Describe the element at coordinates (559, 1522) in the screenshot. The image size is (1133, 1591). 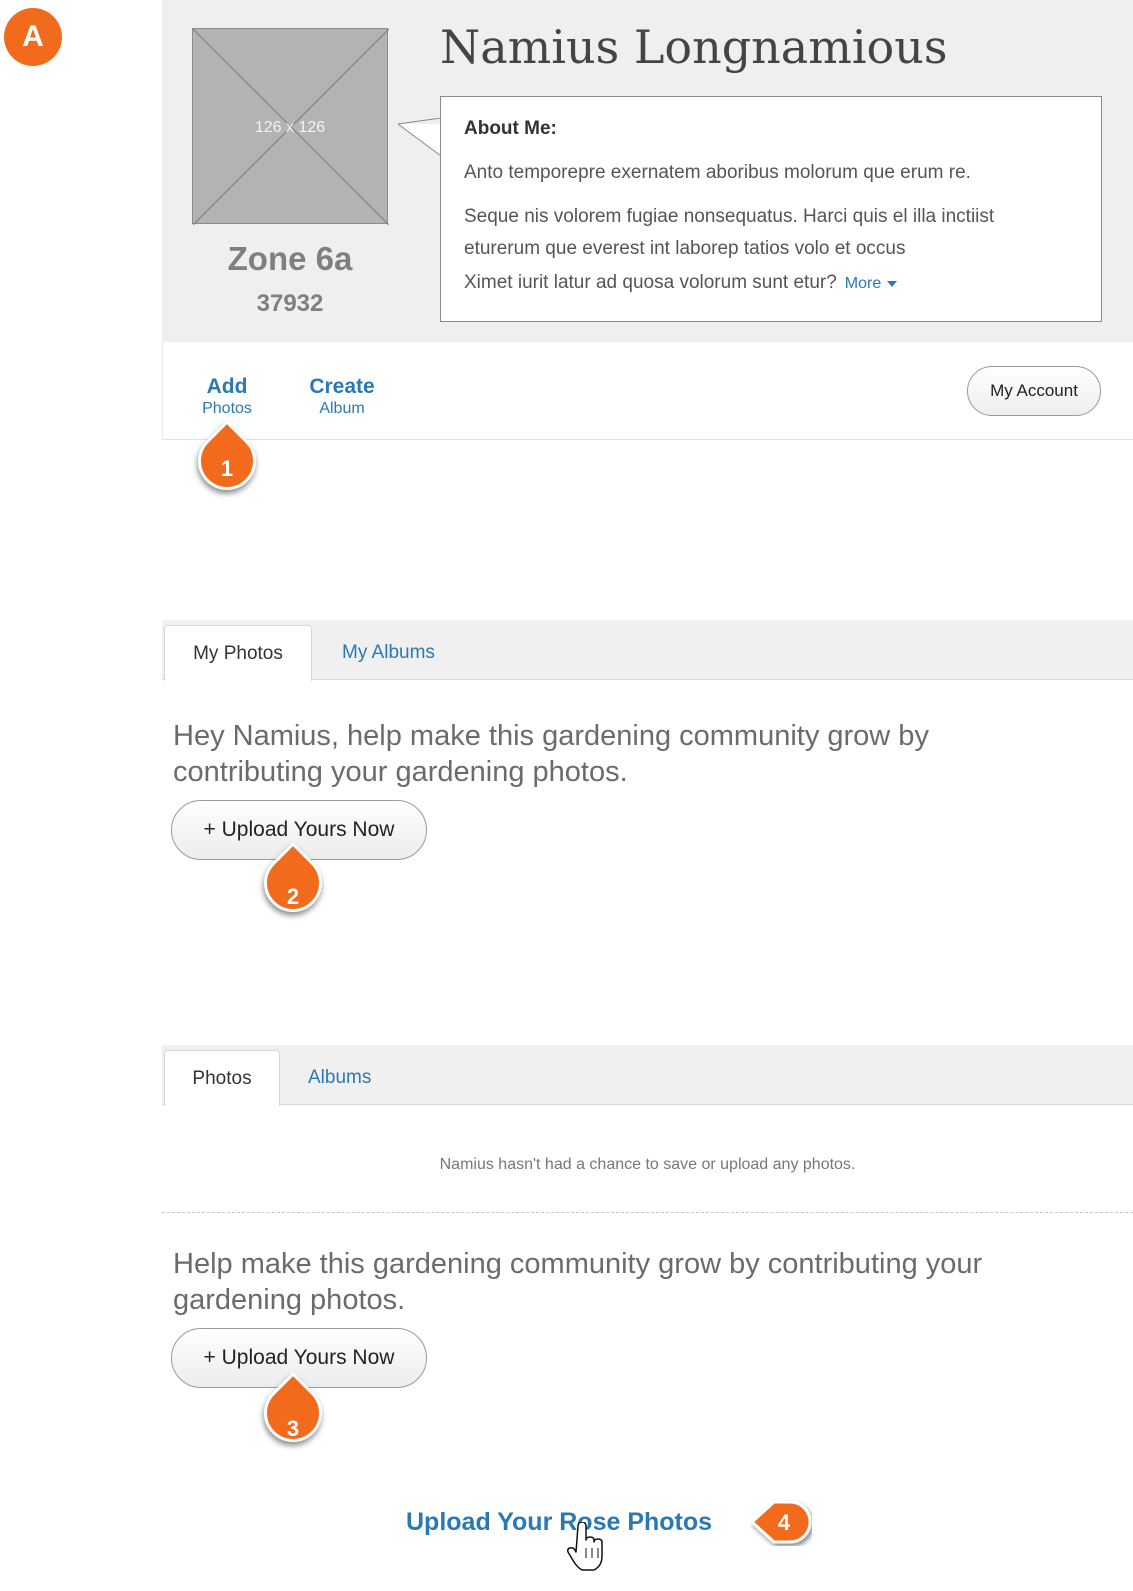
I see `upload-rose-photos-link: Upload Your Rose Photos` at that location.